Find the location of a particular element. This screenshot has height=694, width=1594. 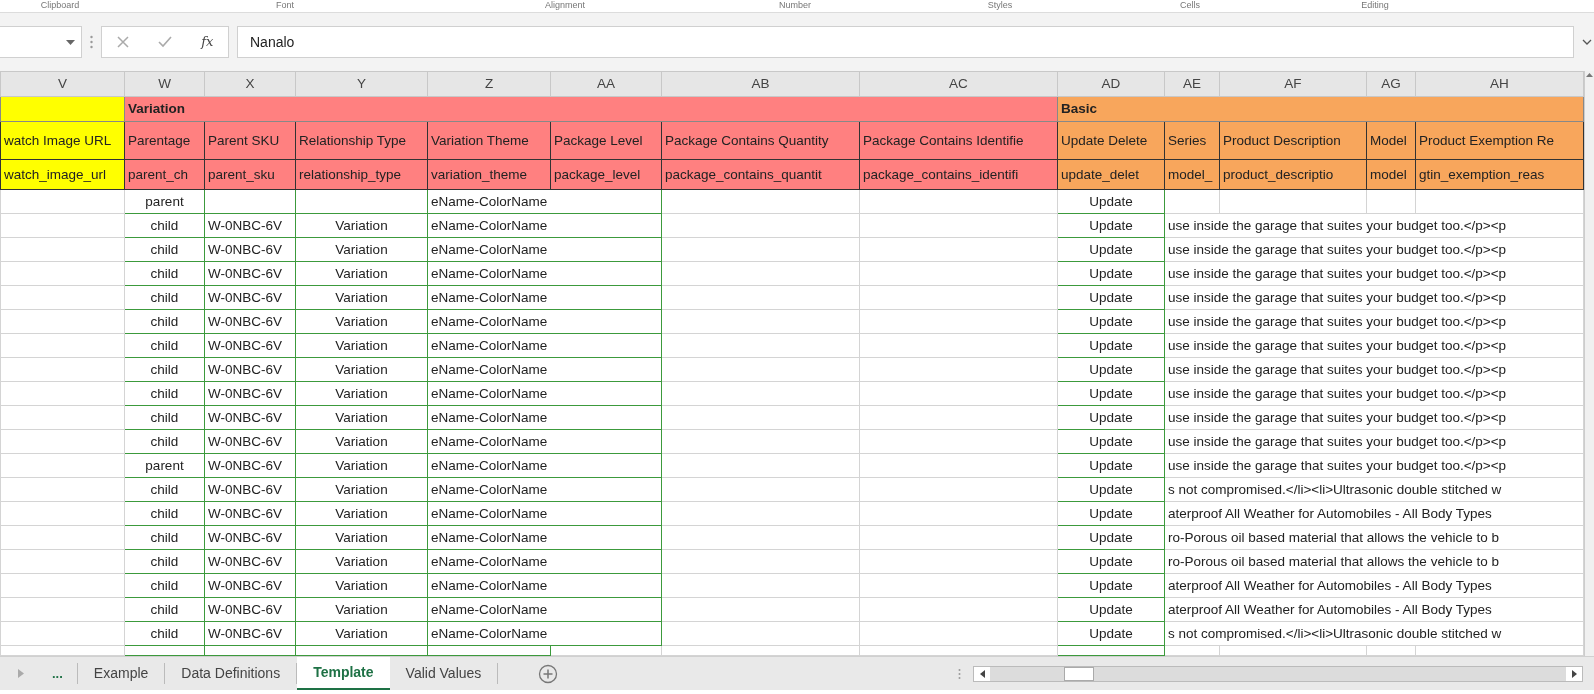

field-name: package_level is located at coordinates (606, 174).